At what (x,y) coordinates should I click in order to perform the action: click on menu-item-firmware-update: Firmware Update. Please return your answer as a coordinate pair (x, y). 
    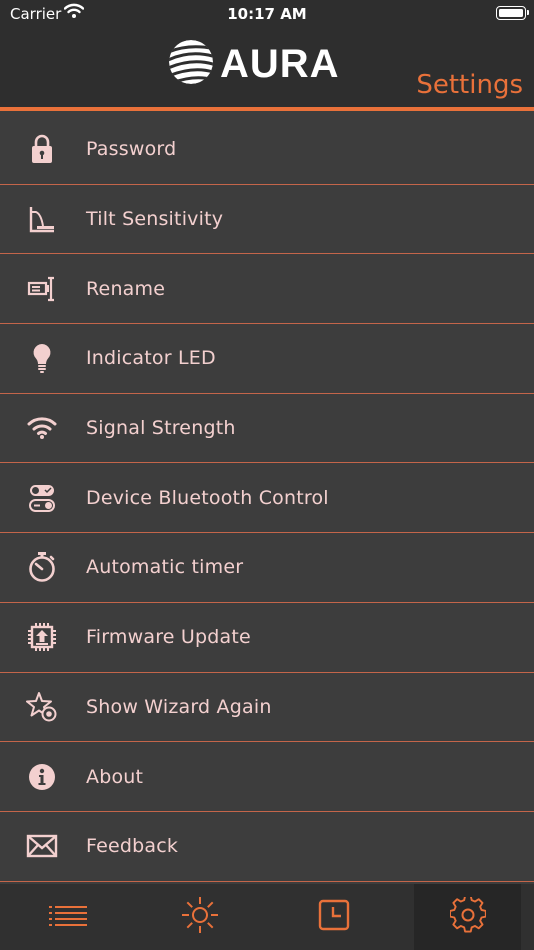
    Looking at the image, I should click on (267, 638).